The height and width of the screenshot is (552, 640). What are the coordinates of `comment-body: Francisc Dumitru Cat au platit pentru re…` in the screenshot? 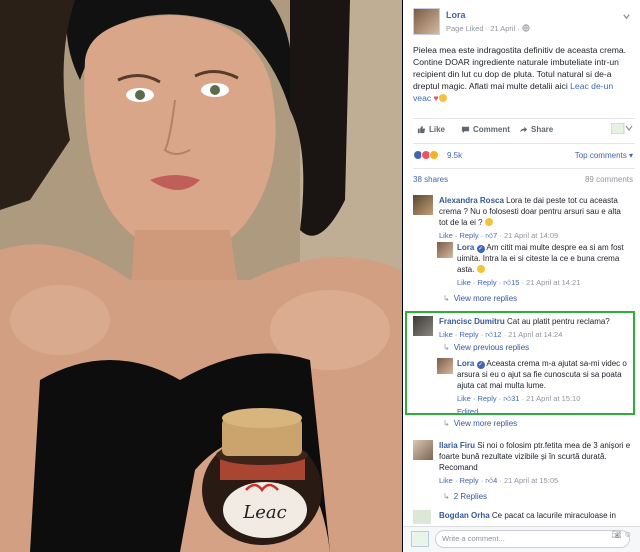 It's located at (535, 328).